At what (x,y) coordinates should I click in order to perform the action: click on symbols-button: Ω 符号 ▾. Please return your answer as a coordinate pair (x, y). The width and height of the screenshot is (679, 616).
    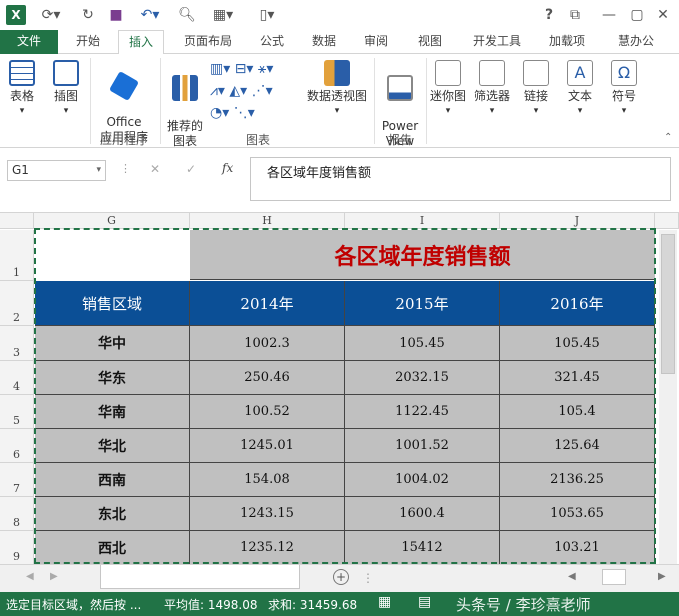
    Looking at the image, I should click on (624, 89).